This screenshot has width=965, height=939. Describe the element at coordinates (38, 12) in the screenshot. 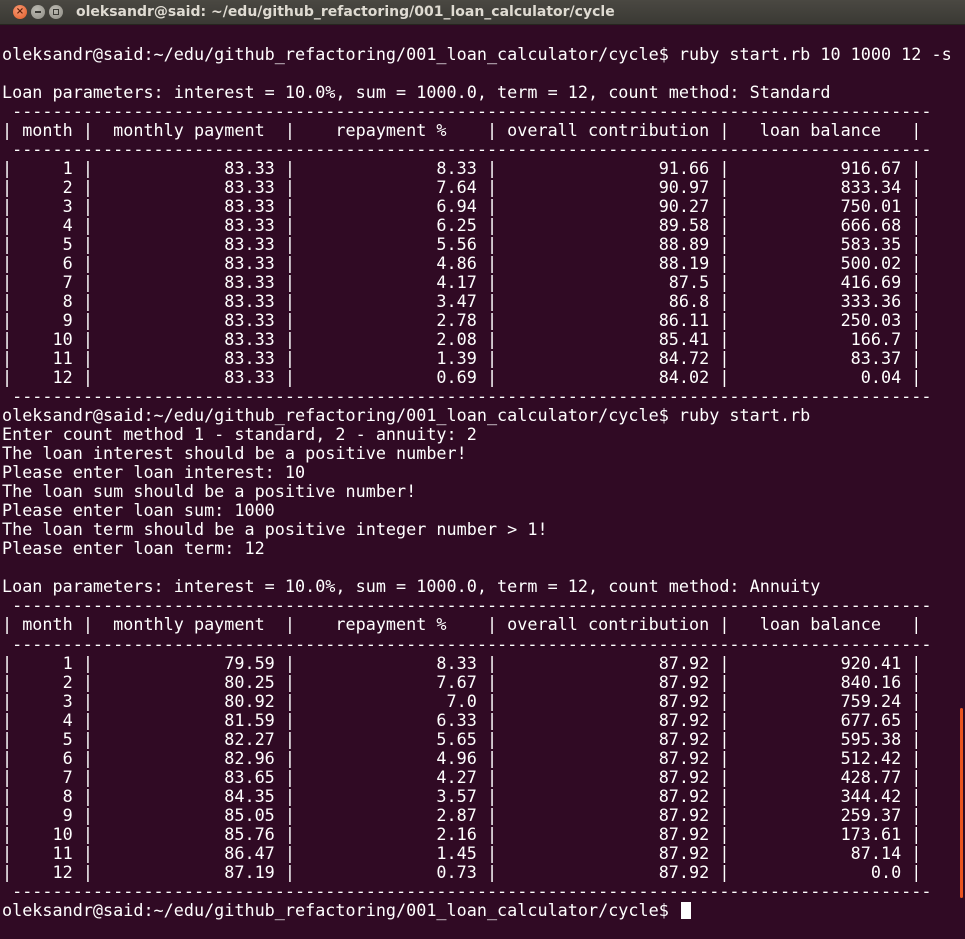

I see `minimize-button` at that location.